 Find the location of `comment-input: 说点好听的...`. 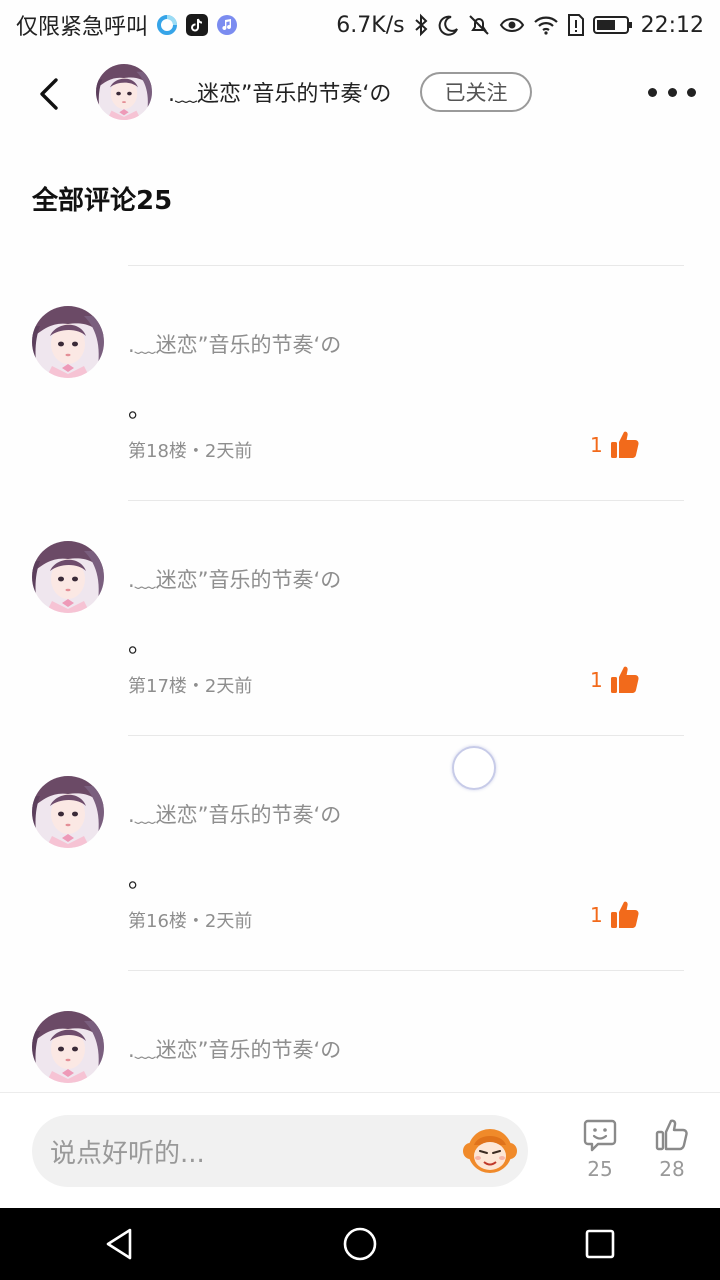

comment-input: 说点好听的... is located at coordinates (280, 1151).